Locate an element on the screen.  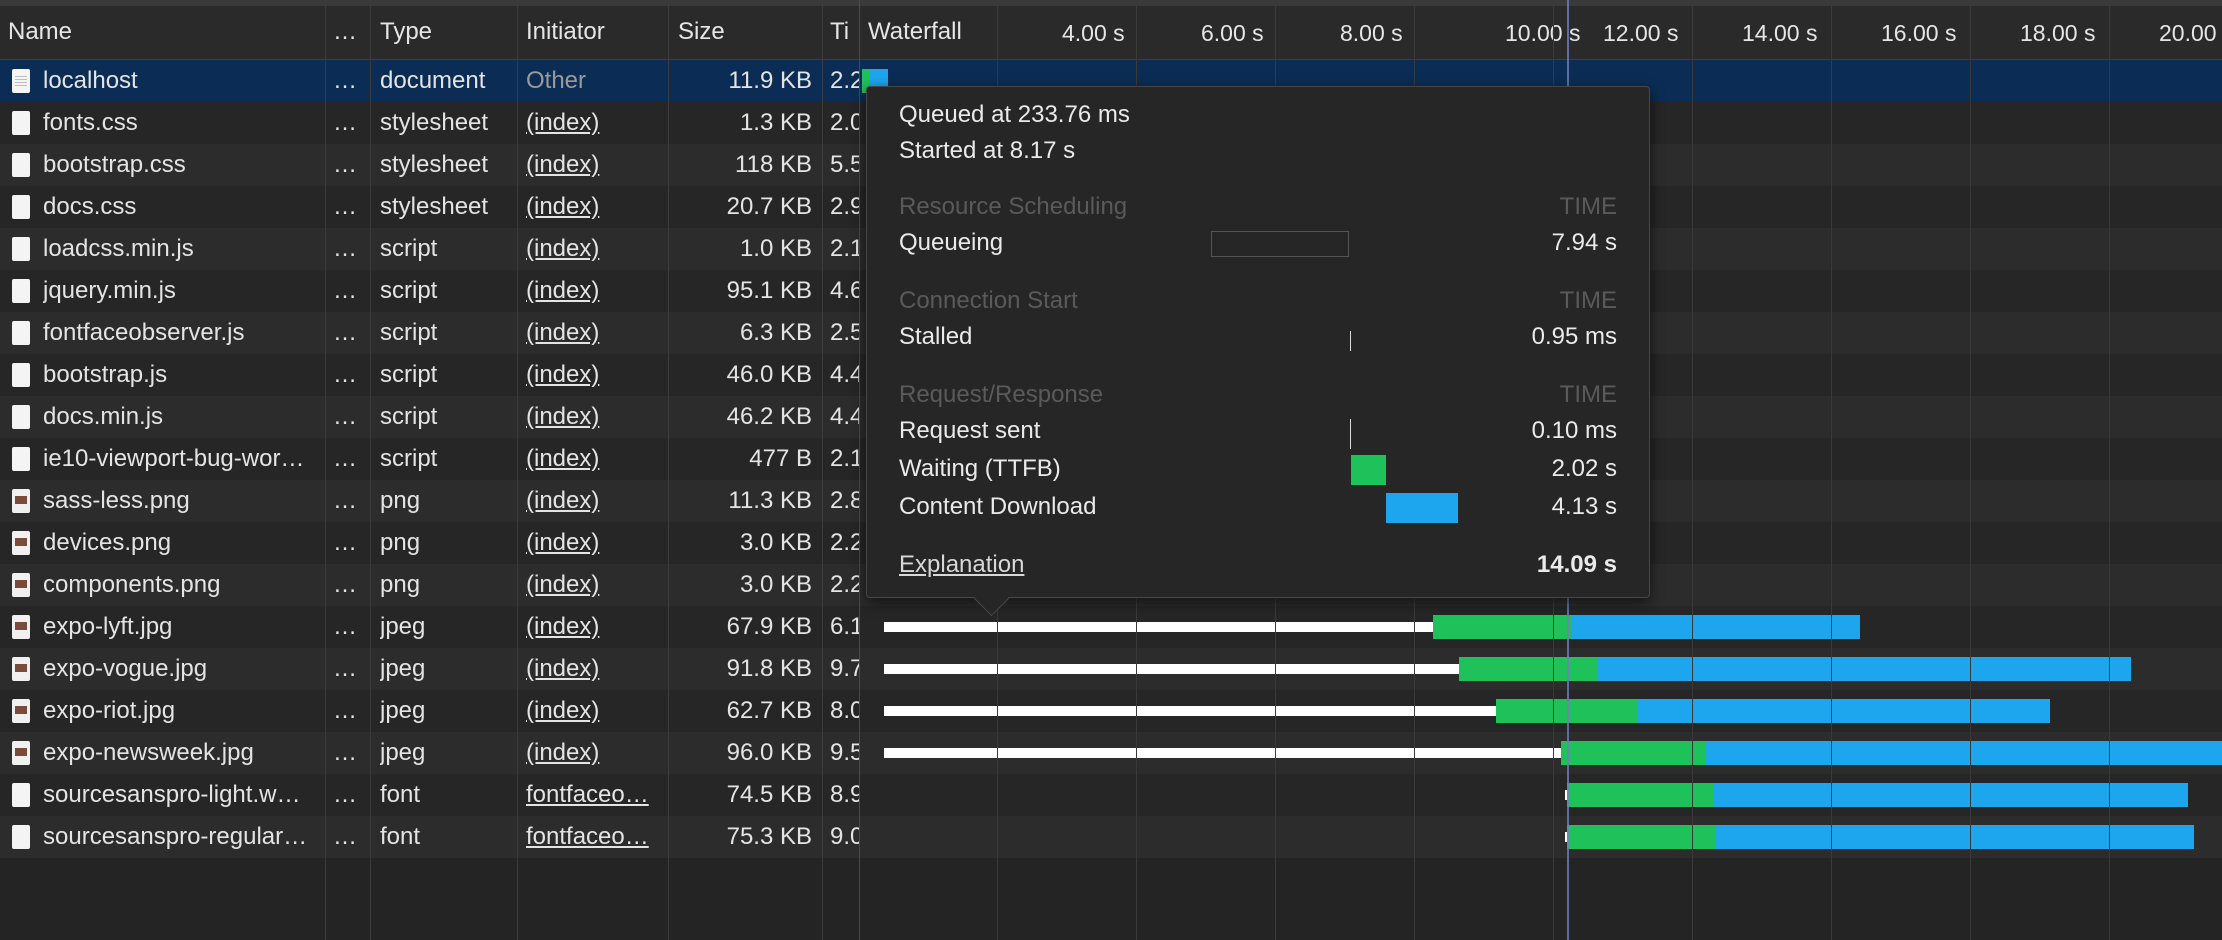
request-name: fonts.css is located at coordinates (90, 122).